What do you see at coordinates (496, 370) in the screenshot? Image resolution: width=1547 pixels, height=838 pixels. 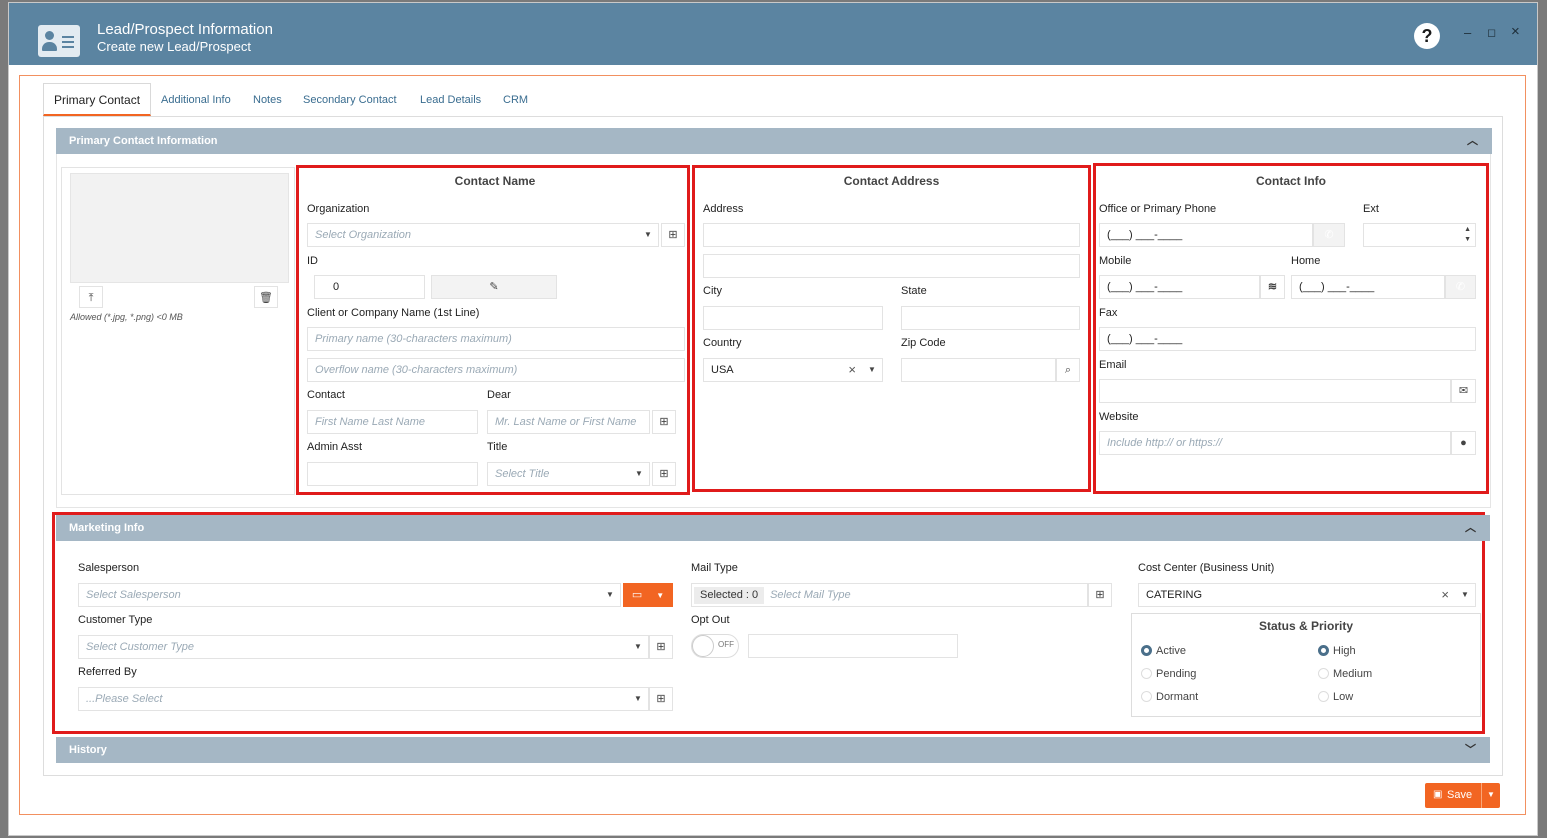 I see `overflow-name-input: Overflow name (30-characters maximum)` at bounding box center [496, 370].